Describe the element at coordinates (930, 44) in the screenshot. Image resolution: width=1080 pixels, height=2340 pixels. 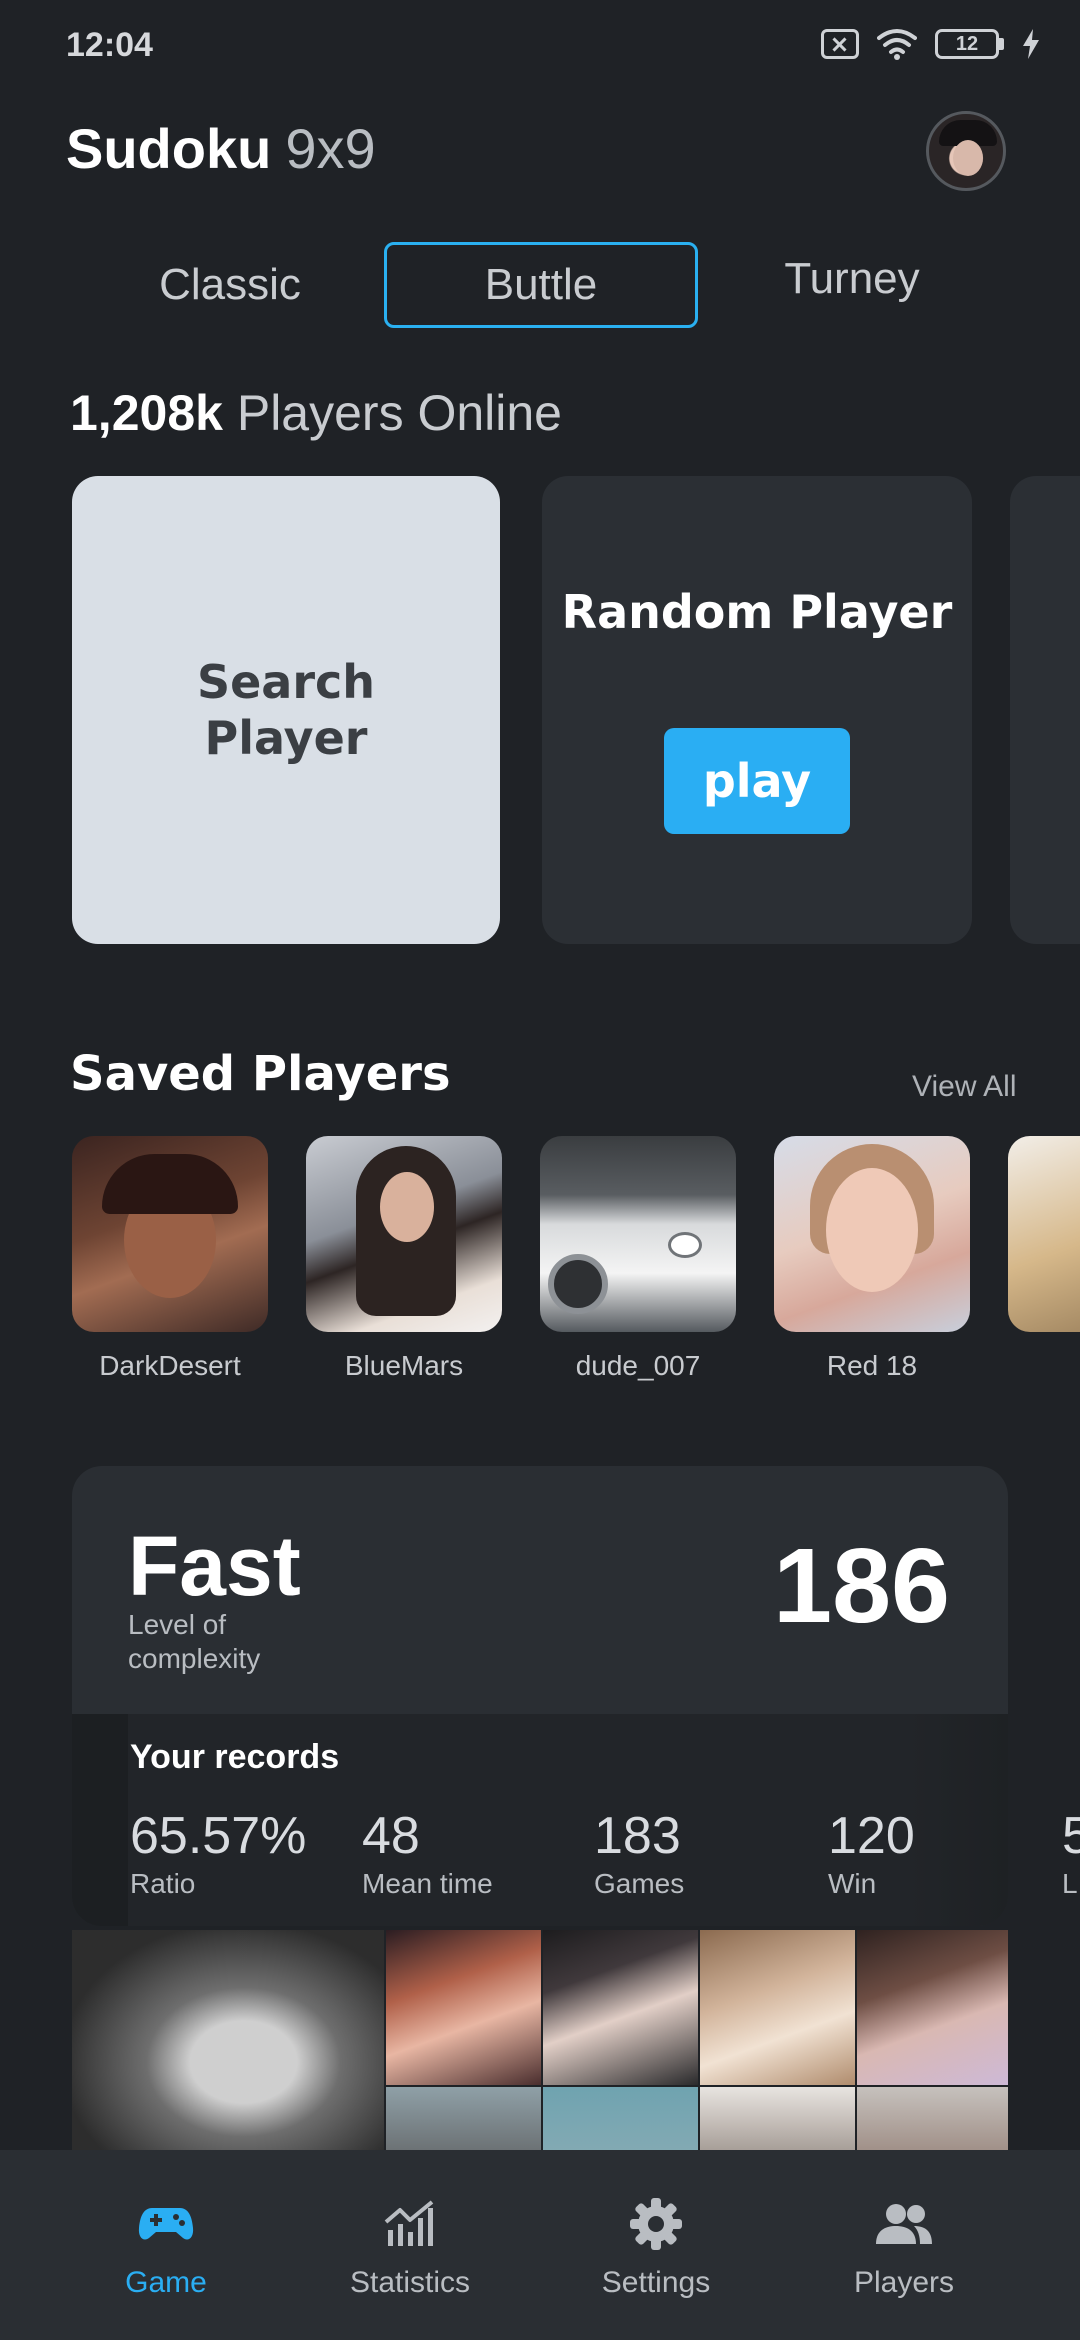
I see `status-icons: 12` at that location.